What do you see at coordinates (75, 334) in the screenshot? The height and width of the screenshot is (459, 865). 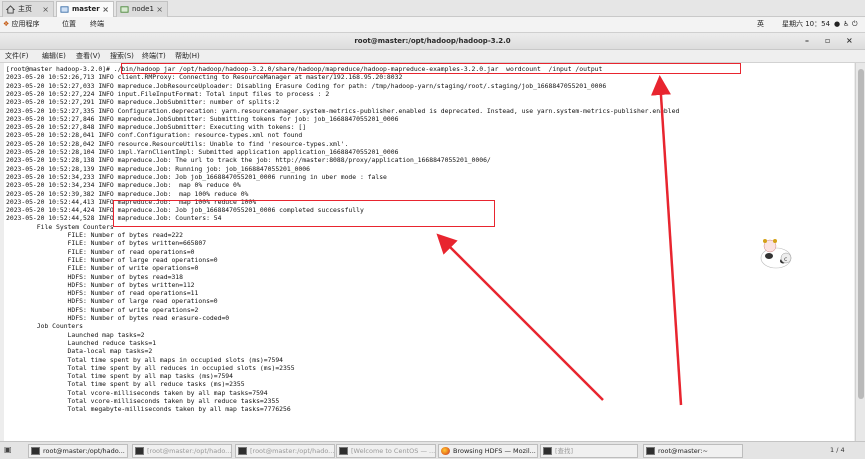 I see `terminal-line: Launched map tasks=2` at bounding box center [75, 334].